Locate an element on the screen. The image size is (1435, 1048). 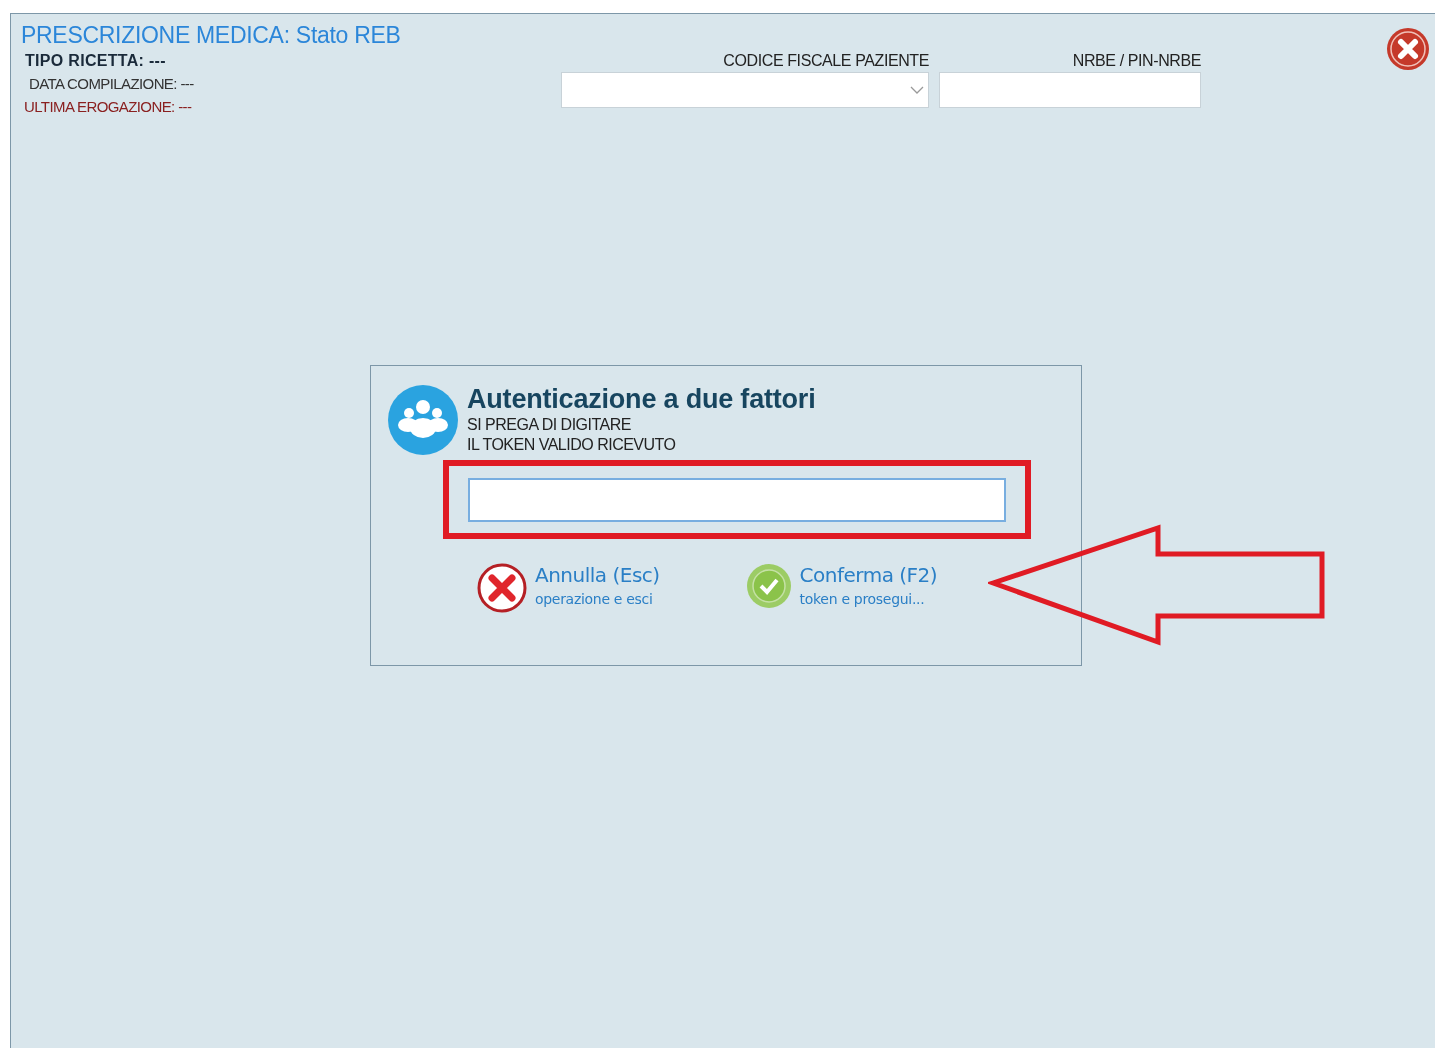
chevron-down-icon is located at coordinates (917, 90).